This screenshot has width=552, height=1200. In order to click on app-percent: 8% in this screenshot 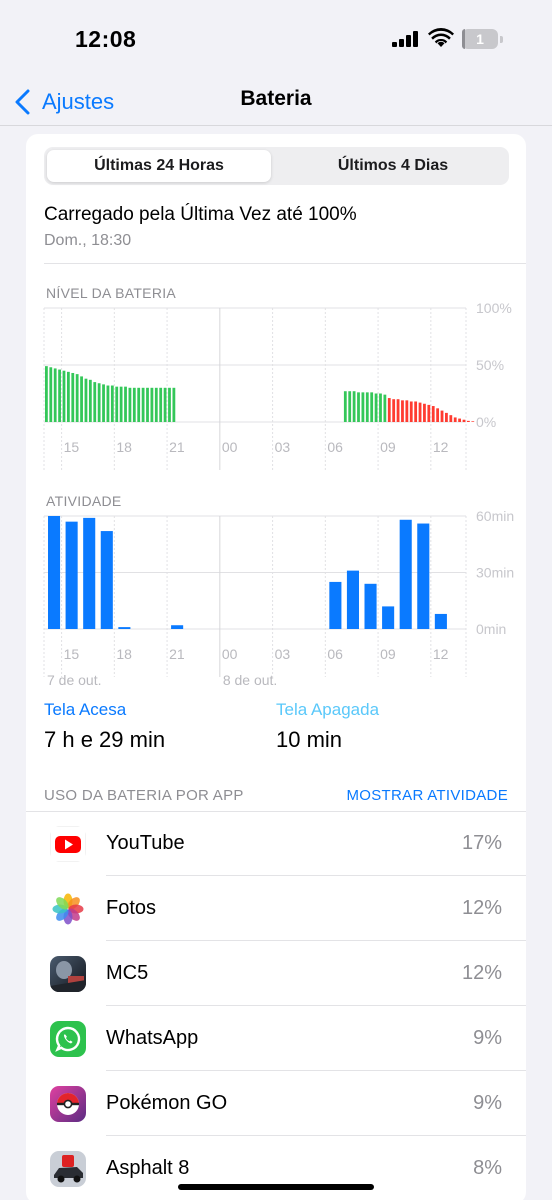, I will do `click(487, 1168)`.